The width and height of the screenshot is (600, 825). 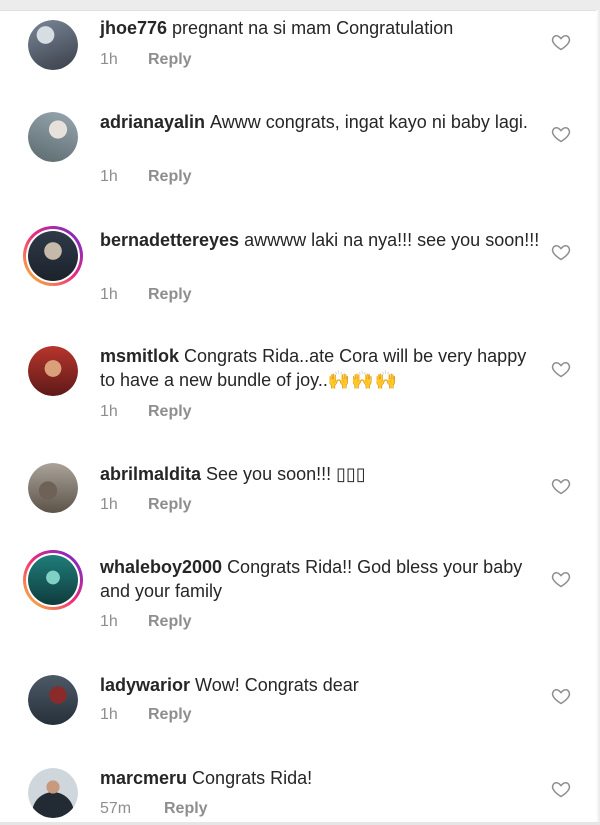 What do you see at coordinates (154, 809) in the screenshot?
I see `comment-meta: 57m Reply` at bounding box center [154, 809].